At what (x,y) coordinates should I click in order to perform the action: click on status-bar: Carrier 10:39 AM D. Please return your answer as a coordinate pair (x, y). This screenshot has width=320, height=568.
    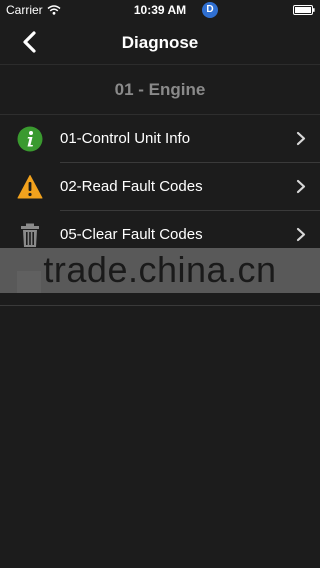
    Looking at the image, I should click on (160, 10).